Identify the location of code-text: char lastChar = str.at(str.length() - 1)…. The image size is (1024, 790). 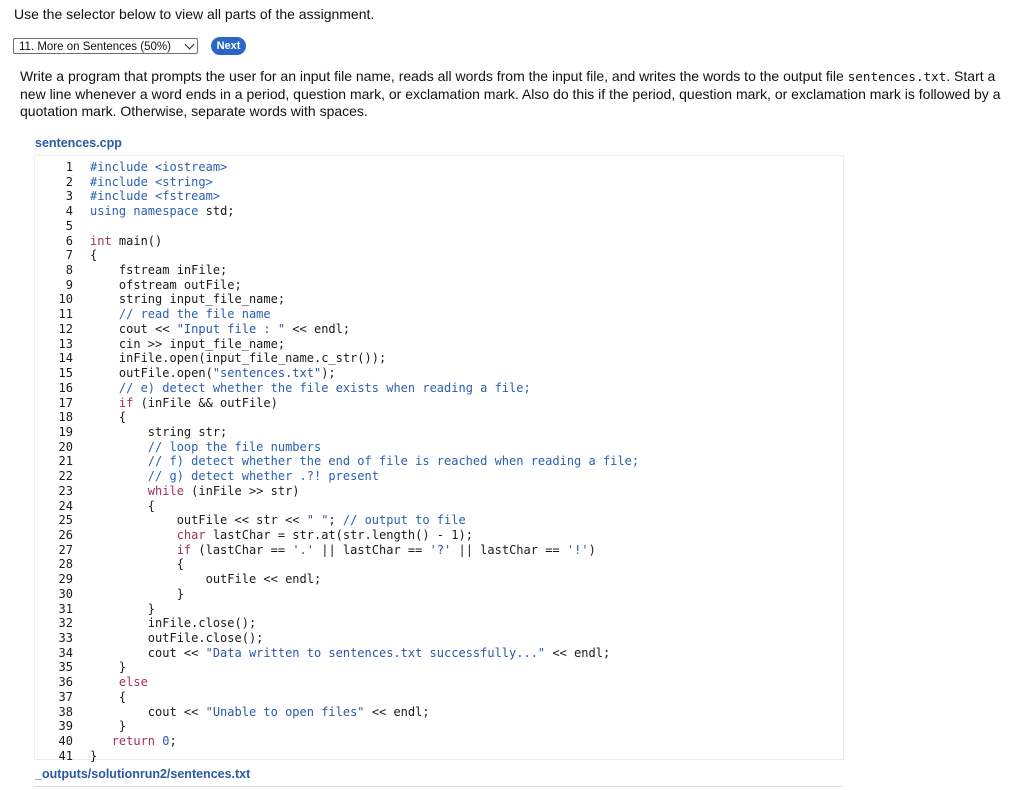
(324, 535).